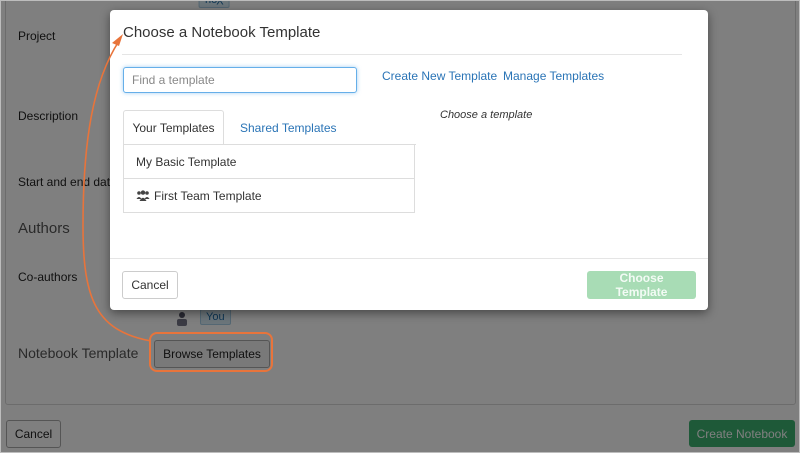 This screenshot has height=453, width=800. What do you see at coordinates (288, 128) in the screenshot?
I see `tab-shared-templates: Shared Templates` at bounding box center [288, 128].